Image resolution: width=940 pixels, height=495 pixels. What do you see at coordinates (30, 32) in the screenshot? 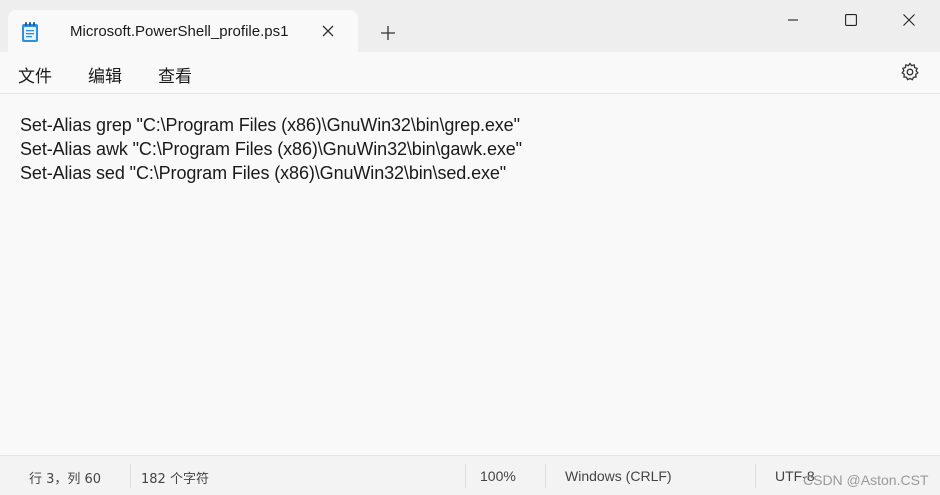
I see `notepad-icon` at bounding box center [30, 32].